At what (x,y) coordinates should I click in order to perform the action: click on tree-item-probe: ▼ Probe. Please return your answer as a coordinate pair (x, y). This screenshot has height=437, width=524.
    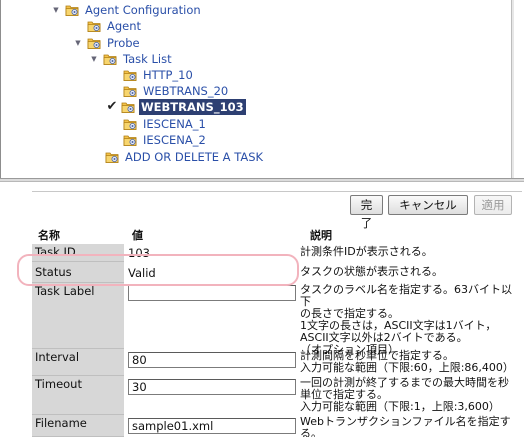
    Looking at the image, I should click on (107, 43).